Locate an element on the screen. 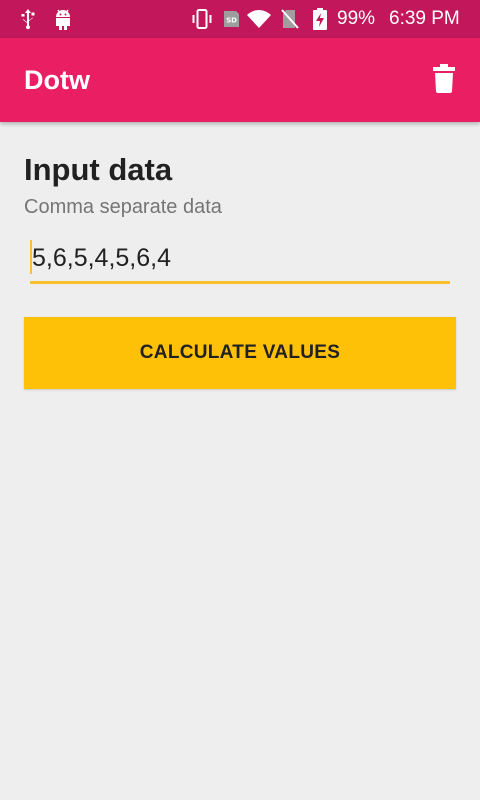 The image size is (480, 800). data-input-container is located at coordinates (240, 261).